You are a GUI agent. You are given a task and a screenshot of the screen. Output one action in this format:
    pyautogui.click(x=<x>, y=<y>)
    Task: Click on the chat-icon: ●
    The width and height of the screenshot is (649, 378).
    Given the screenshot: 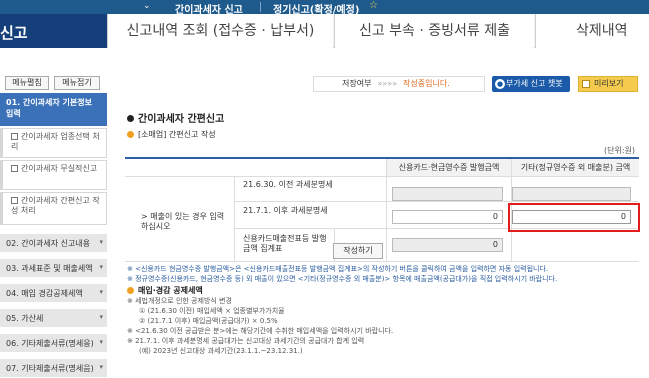 What is the action you would take?
    pyautogui.click(x=500, y=84)
    